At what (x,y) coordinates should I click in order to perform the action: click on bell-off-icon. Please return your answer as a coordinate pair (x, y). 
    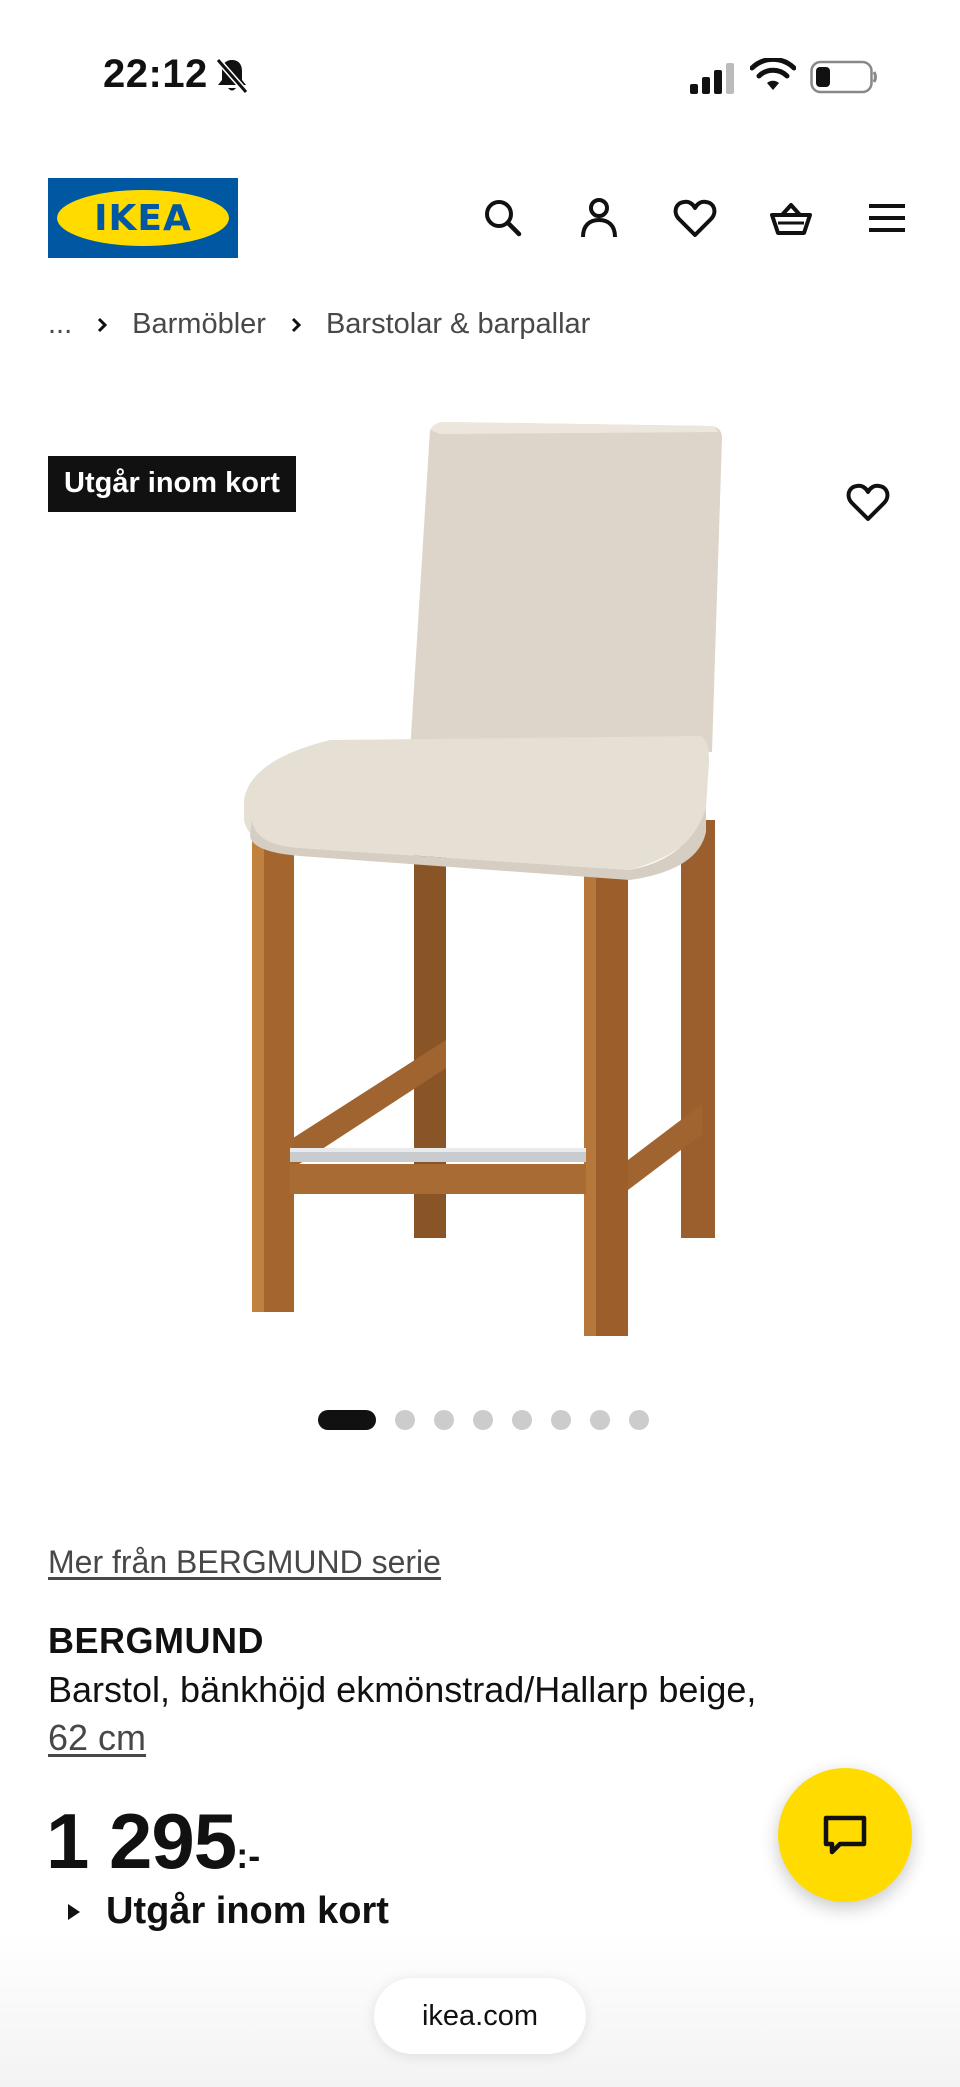
    Looking at the image, I should click on (232, 76).